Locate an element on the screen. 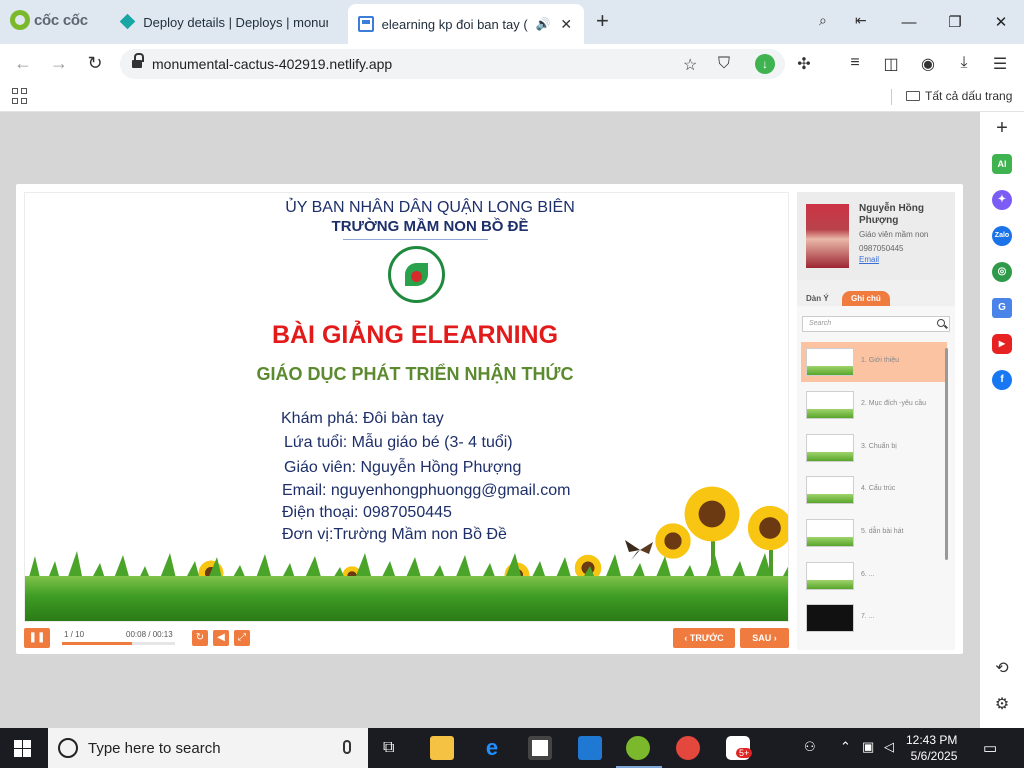 The width and height of the screenshot is (1024, 768). close-tab-icon: ✕ is located at coordinates (566, 24).